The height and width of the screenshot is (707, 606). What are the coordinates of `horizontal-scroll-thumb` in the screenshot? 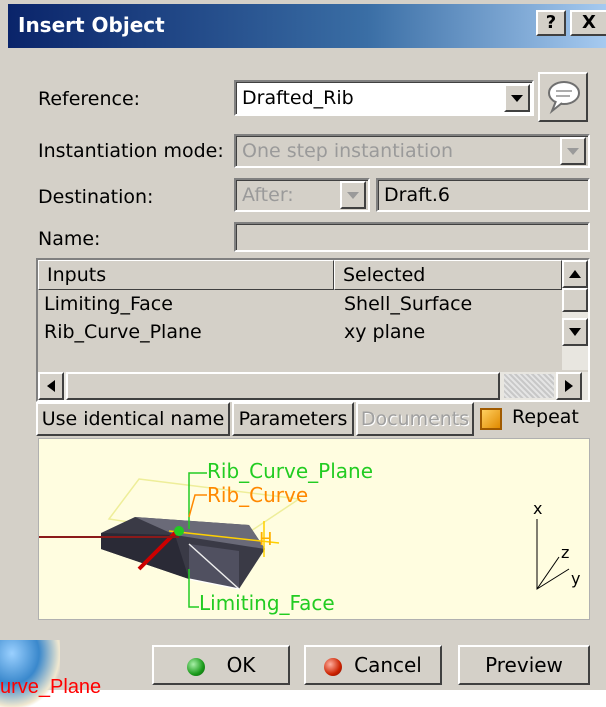 It's located at (283, 386).